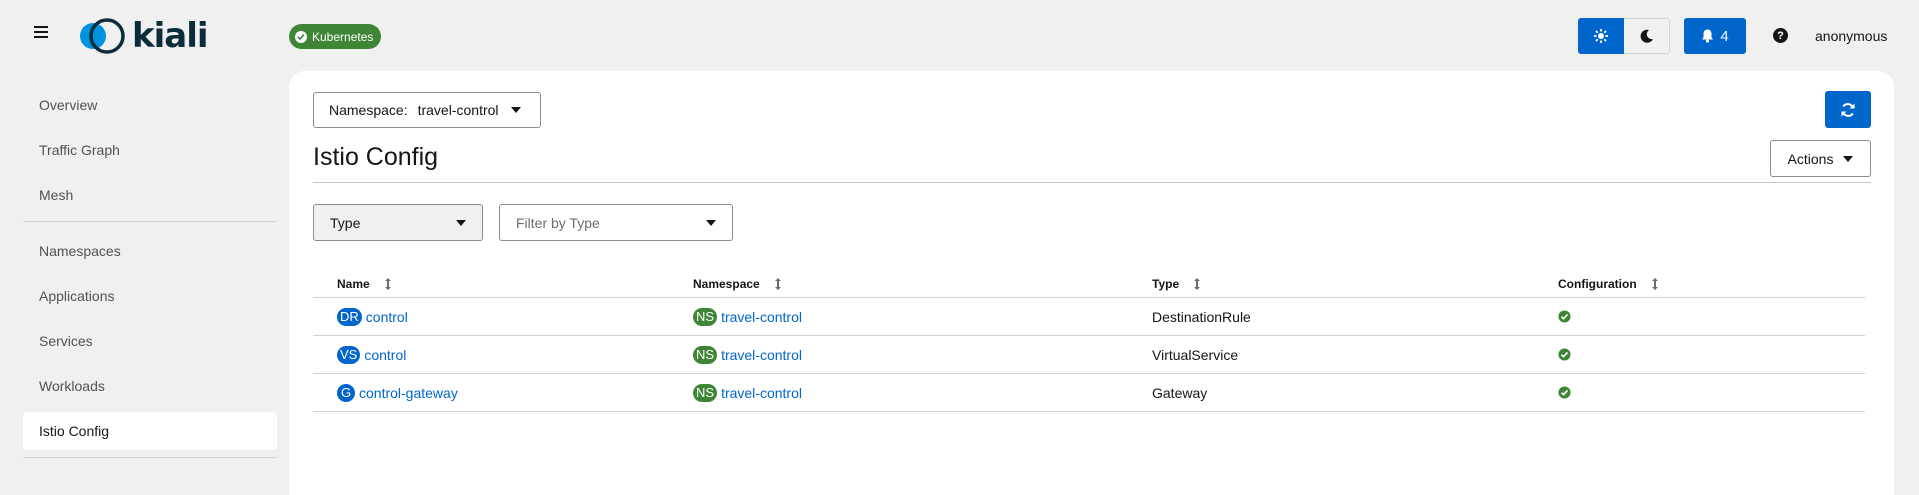 The width and height of the screenshot is (1919, 495). What do you see at coordinates (1355, 284) in the screenshot?
I see `column-header-type: Type` at bounding box center [1355, 284].